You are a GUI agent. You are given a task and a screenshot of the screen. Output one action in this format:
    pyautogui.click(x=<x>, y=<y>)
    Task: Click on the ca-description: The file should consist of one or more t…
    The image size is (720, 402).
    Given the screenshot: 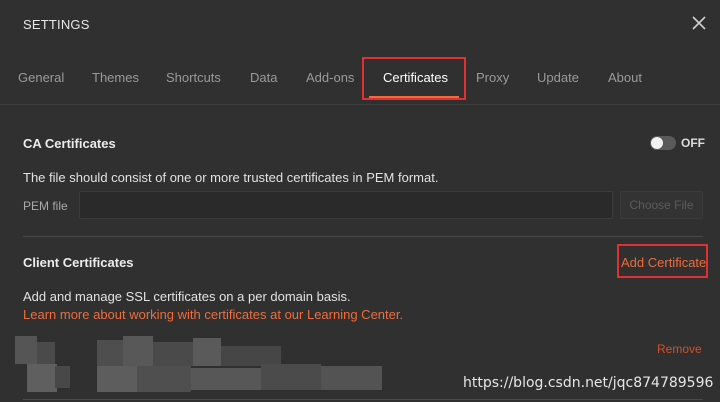 What is the action you would take?
    pyautogui.click(x=231, y=177)
    